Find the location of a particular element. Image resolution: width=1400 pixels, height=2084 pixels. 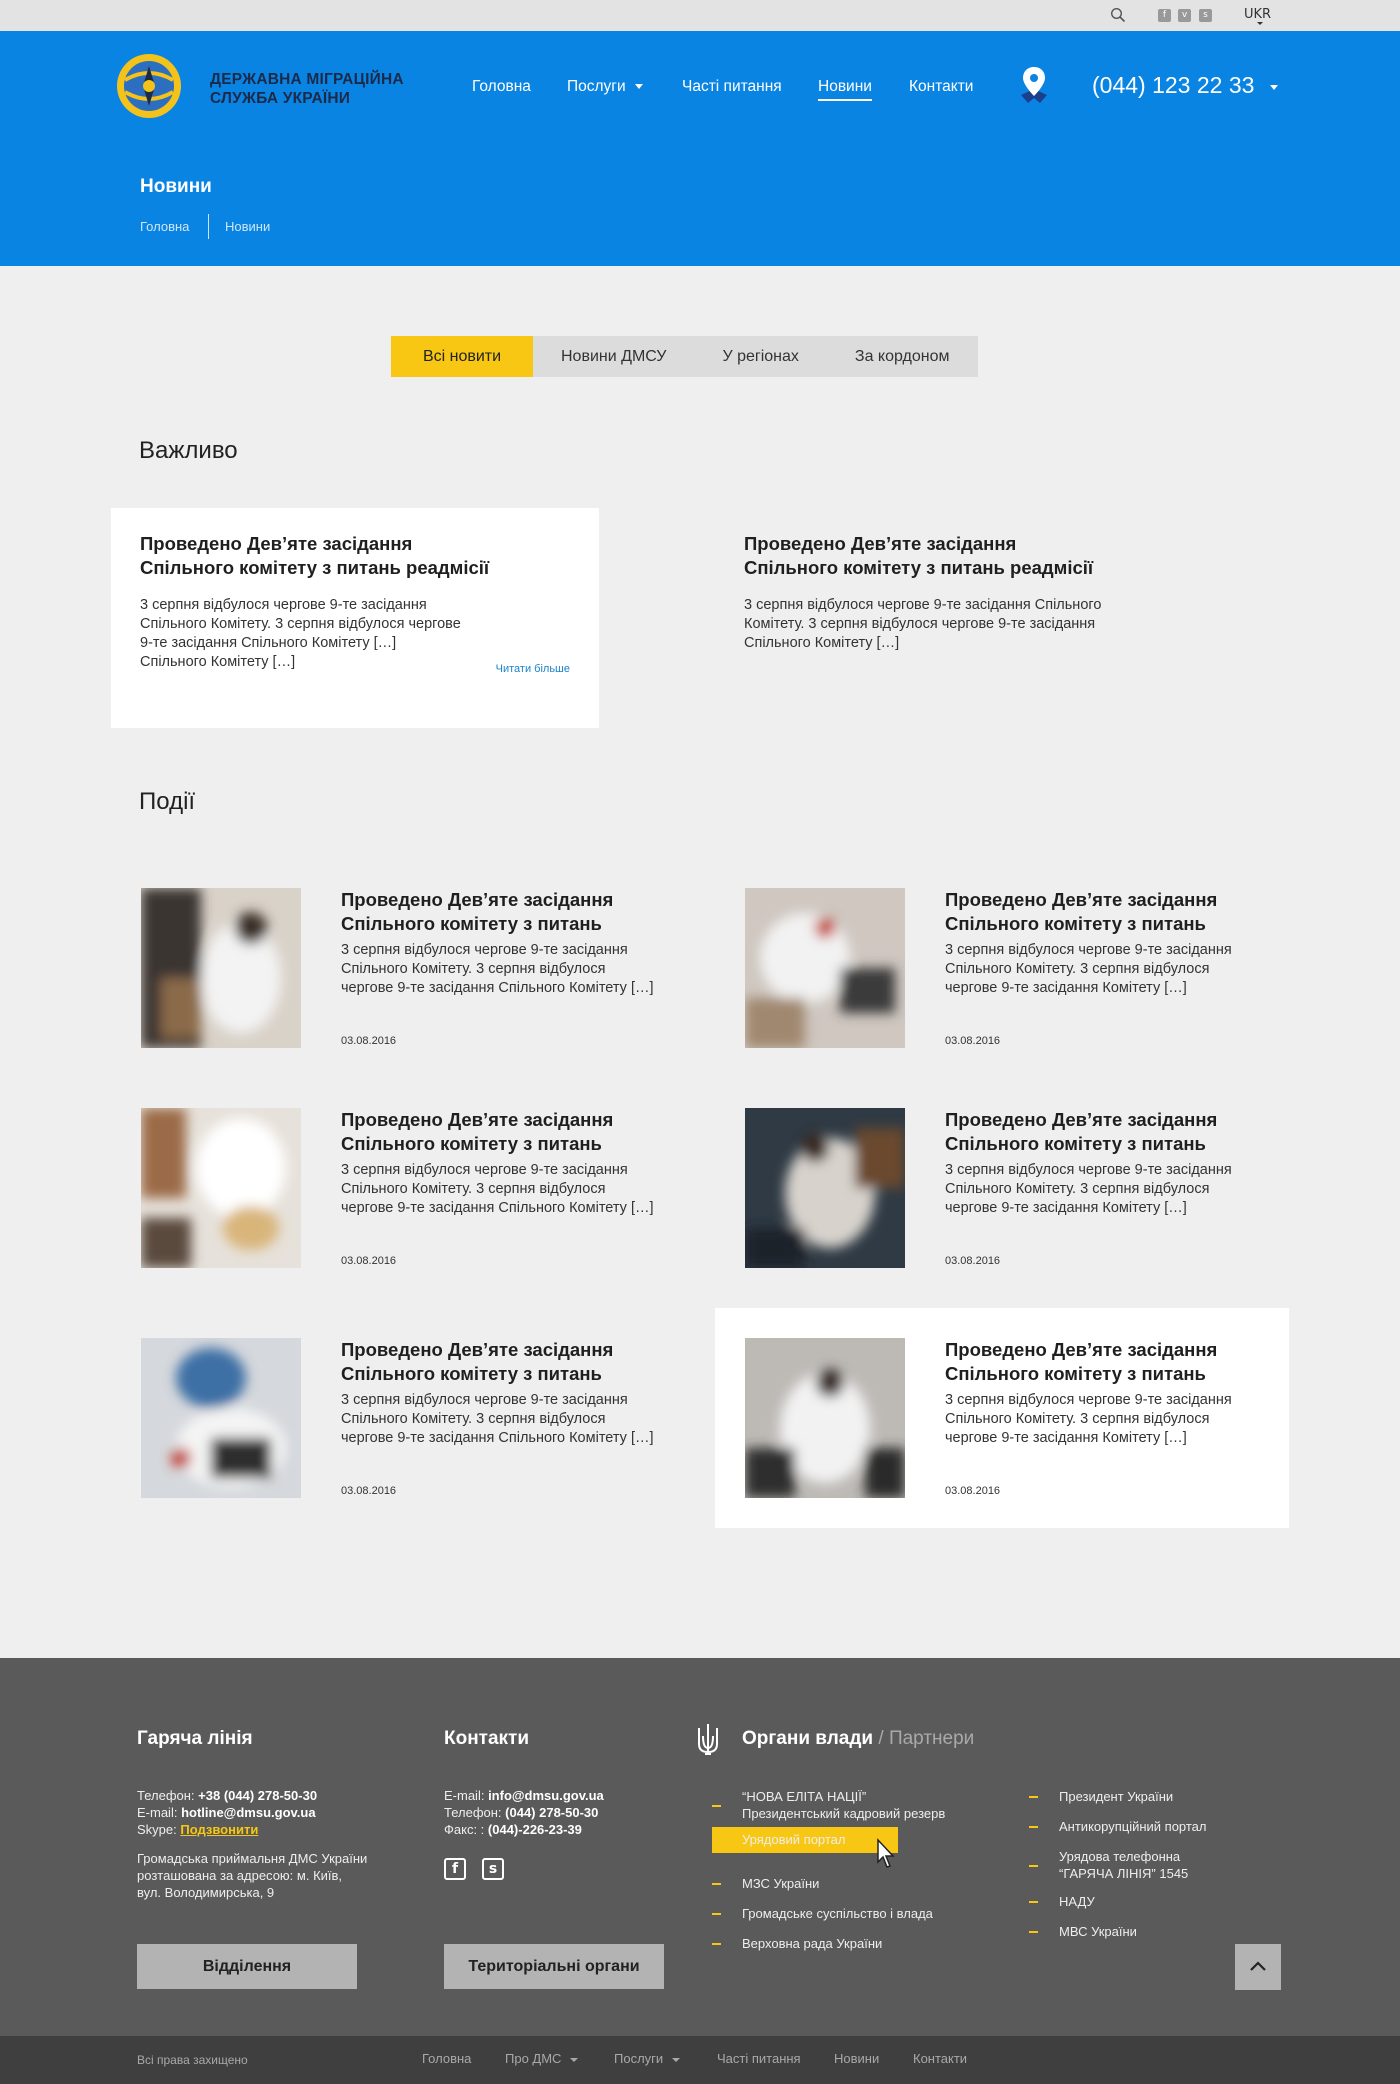

contacts-phone-value: (044) 278-50-30 is located at coordinates (551, 1812).